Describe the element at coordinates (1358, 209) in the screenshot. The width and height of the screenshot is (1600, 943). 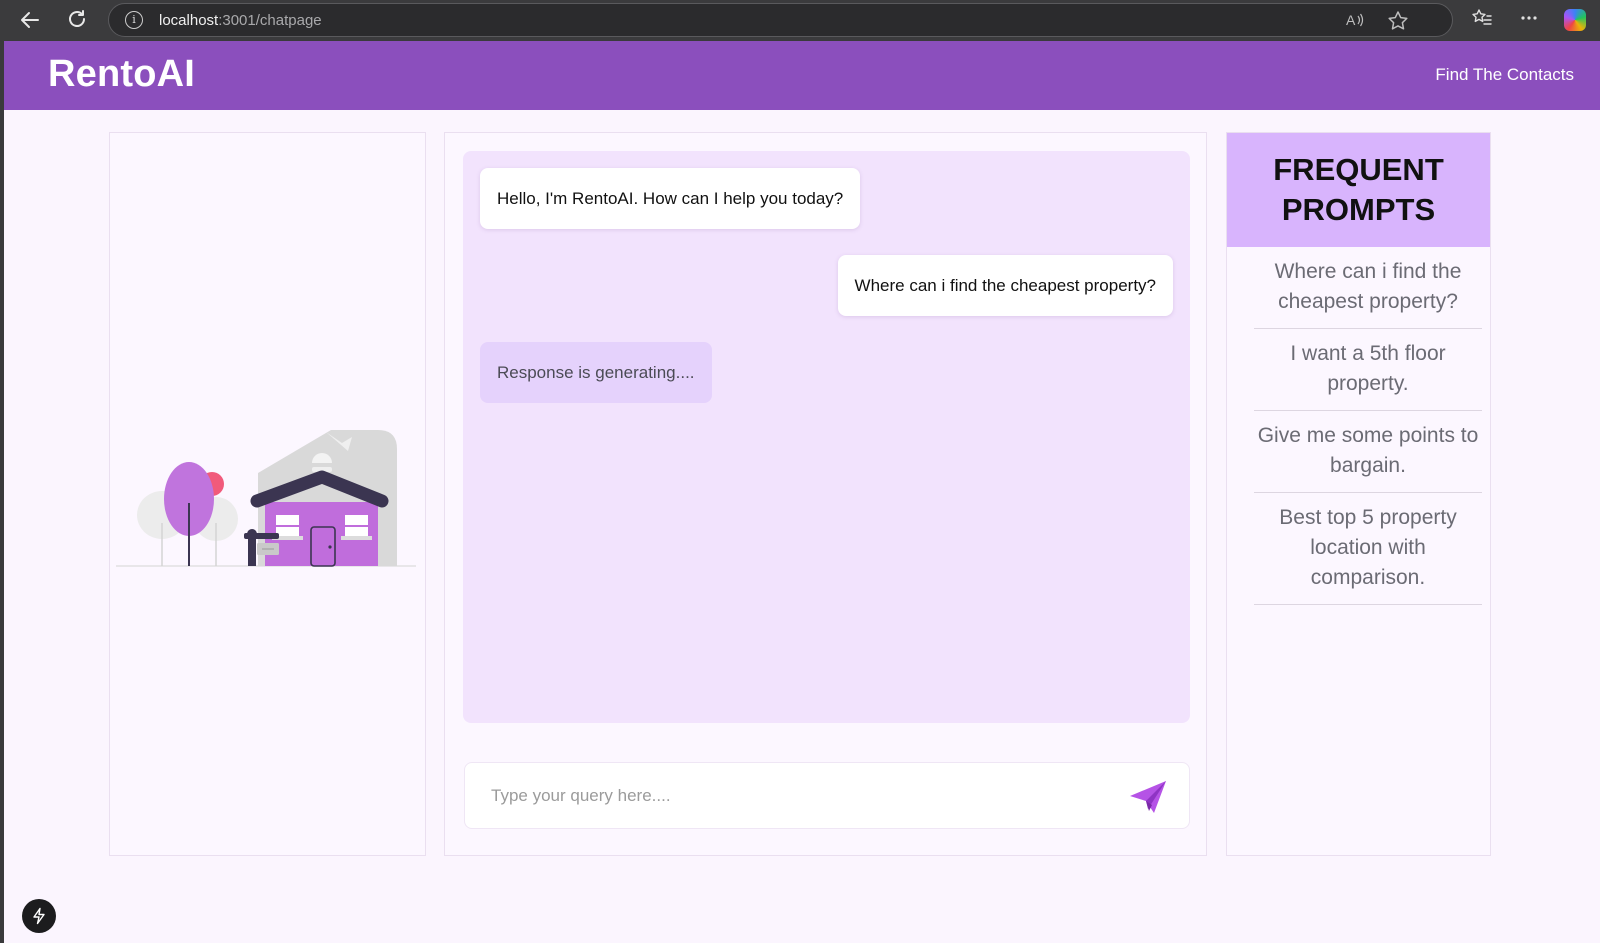
I see `frequent-prompts-title-line2: PROMPTS` at that location.